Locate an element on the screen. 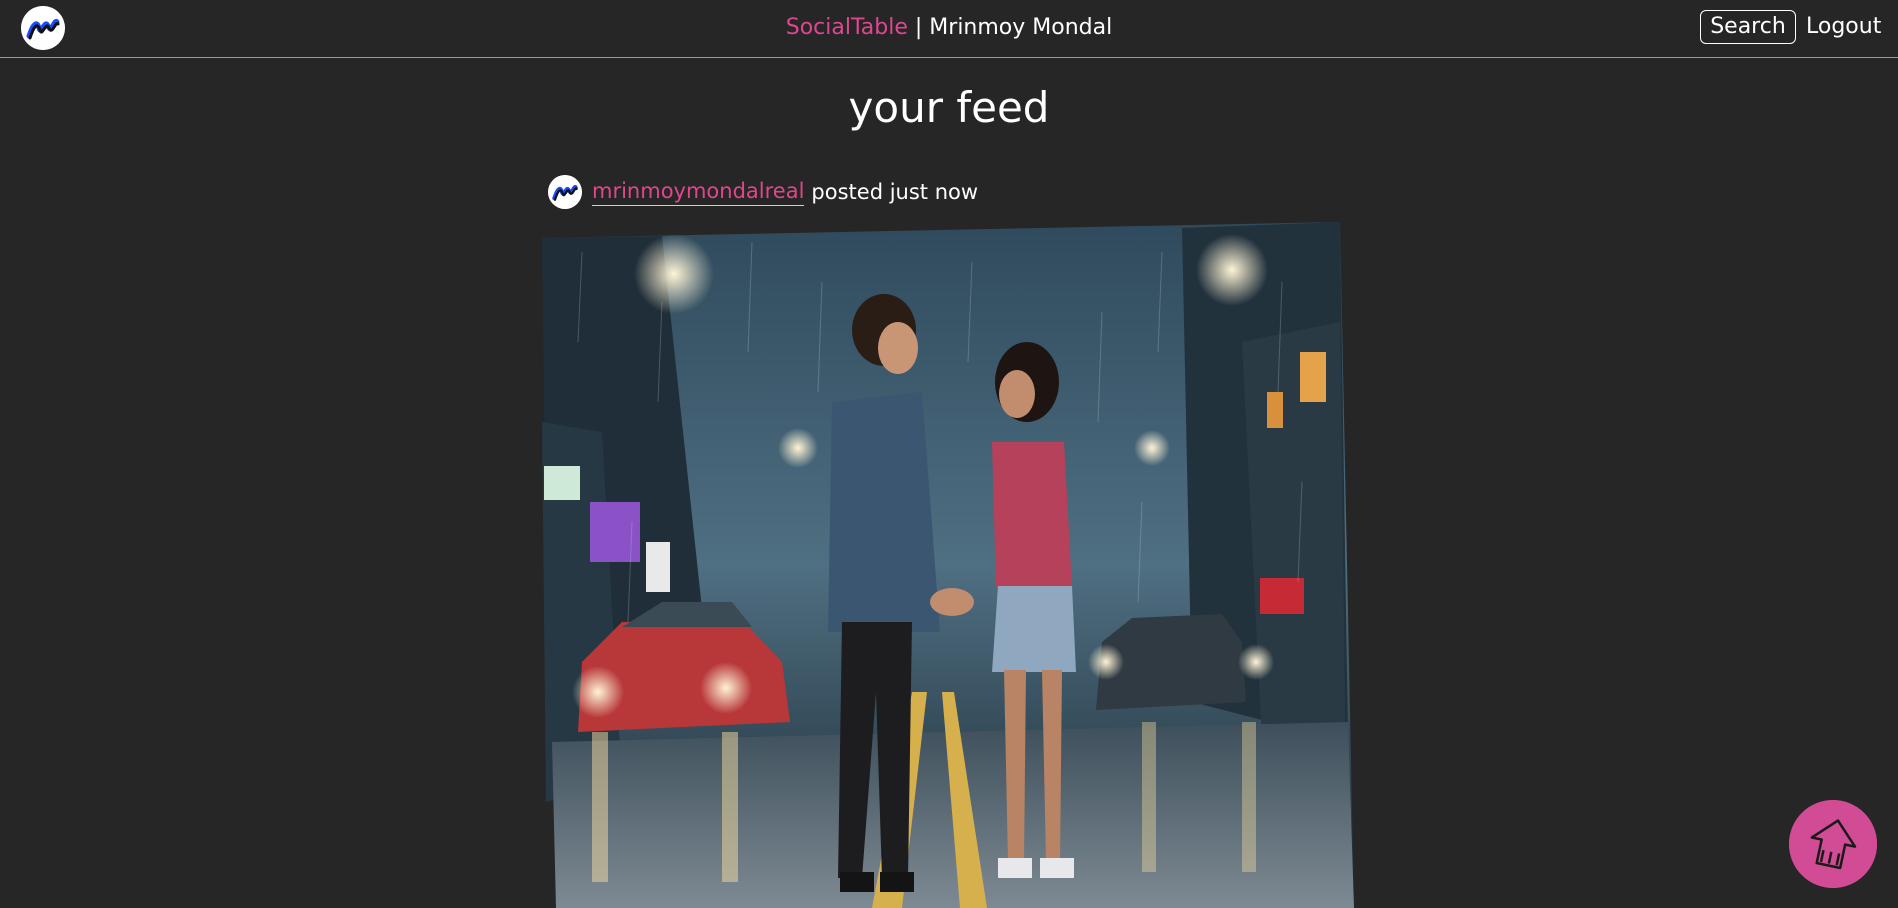 The width and height of the screenshot is (1898, 908). arrow-up-icon is located at coordinates (1833, 844).